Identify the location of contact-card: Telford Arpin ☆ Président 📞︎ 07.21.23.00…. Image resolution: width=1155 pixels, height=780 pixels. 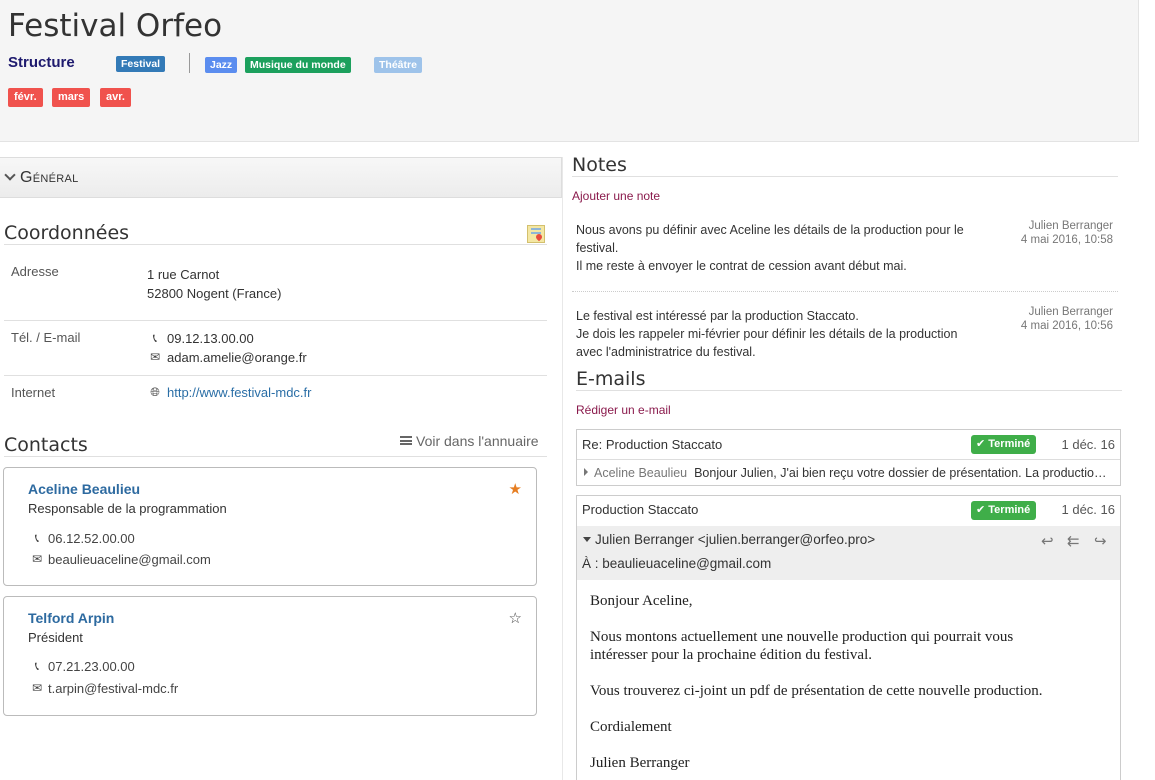
(270, 656).